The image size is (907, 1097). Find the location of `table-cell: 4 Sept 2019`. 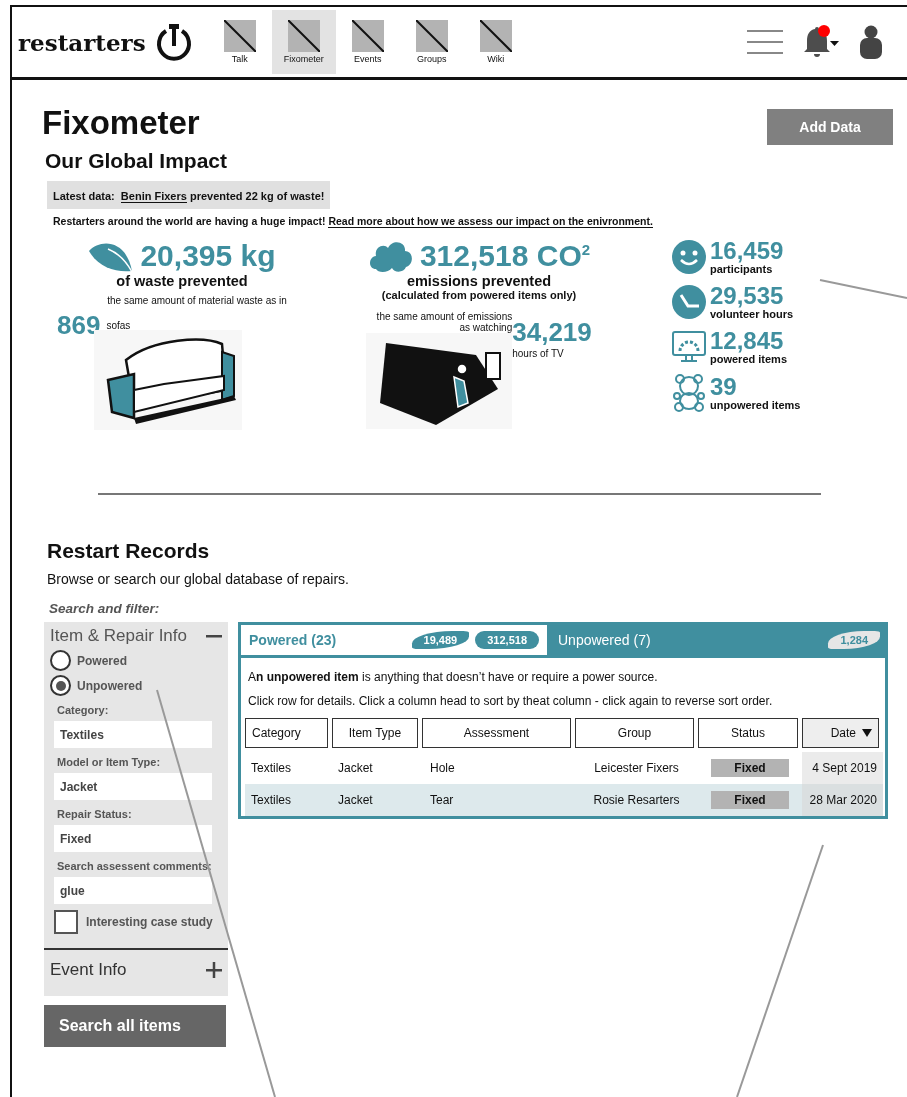

table-cell: 4 Sept 2019 is located at coordinates (842, 768).